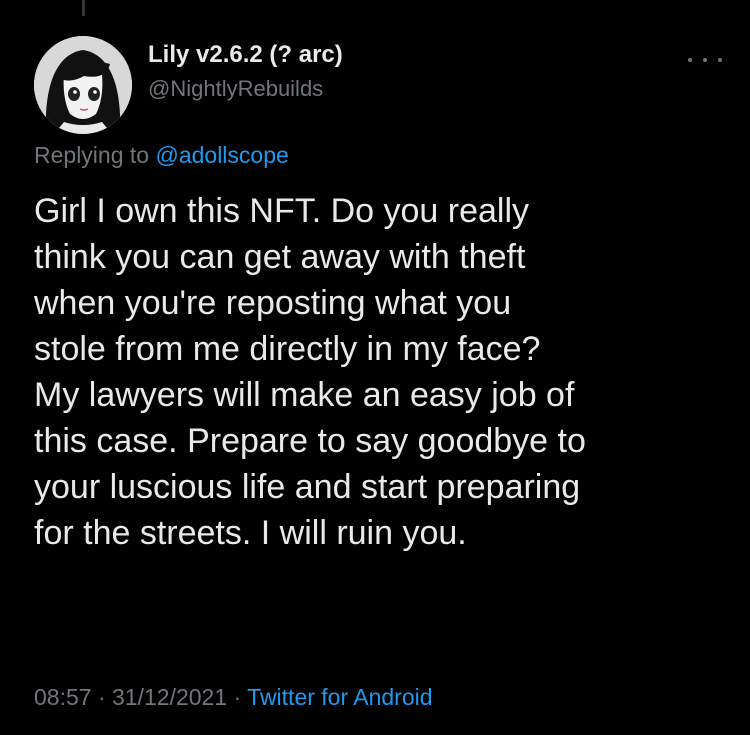 This screenshot has height=735, width=750. I want to click on more-options-icon, so click(705, 60).